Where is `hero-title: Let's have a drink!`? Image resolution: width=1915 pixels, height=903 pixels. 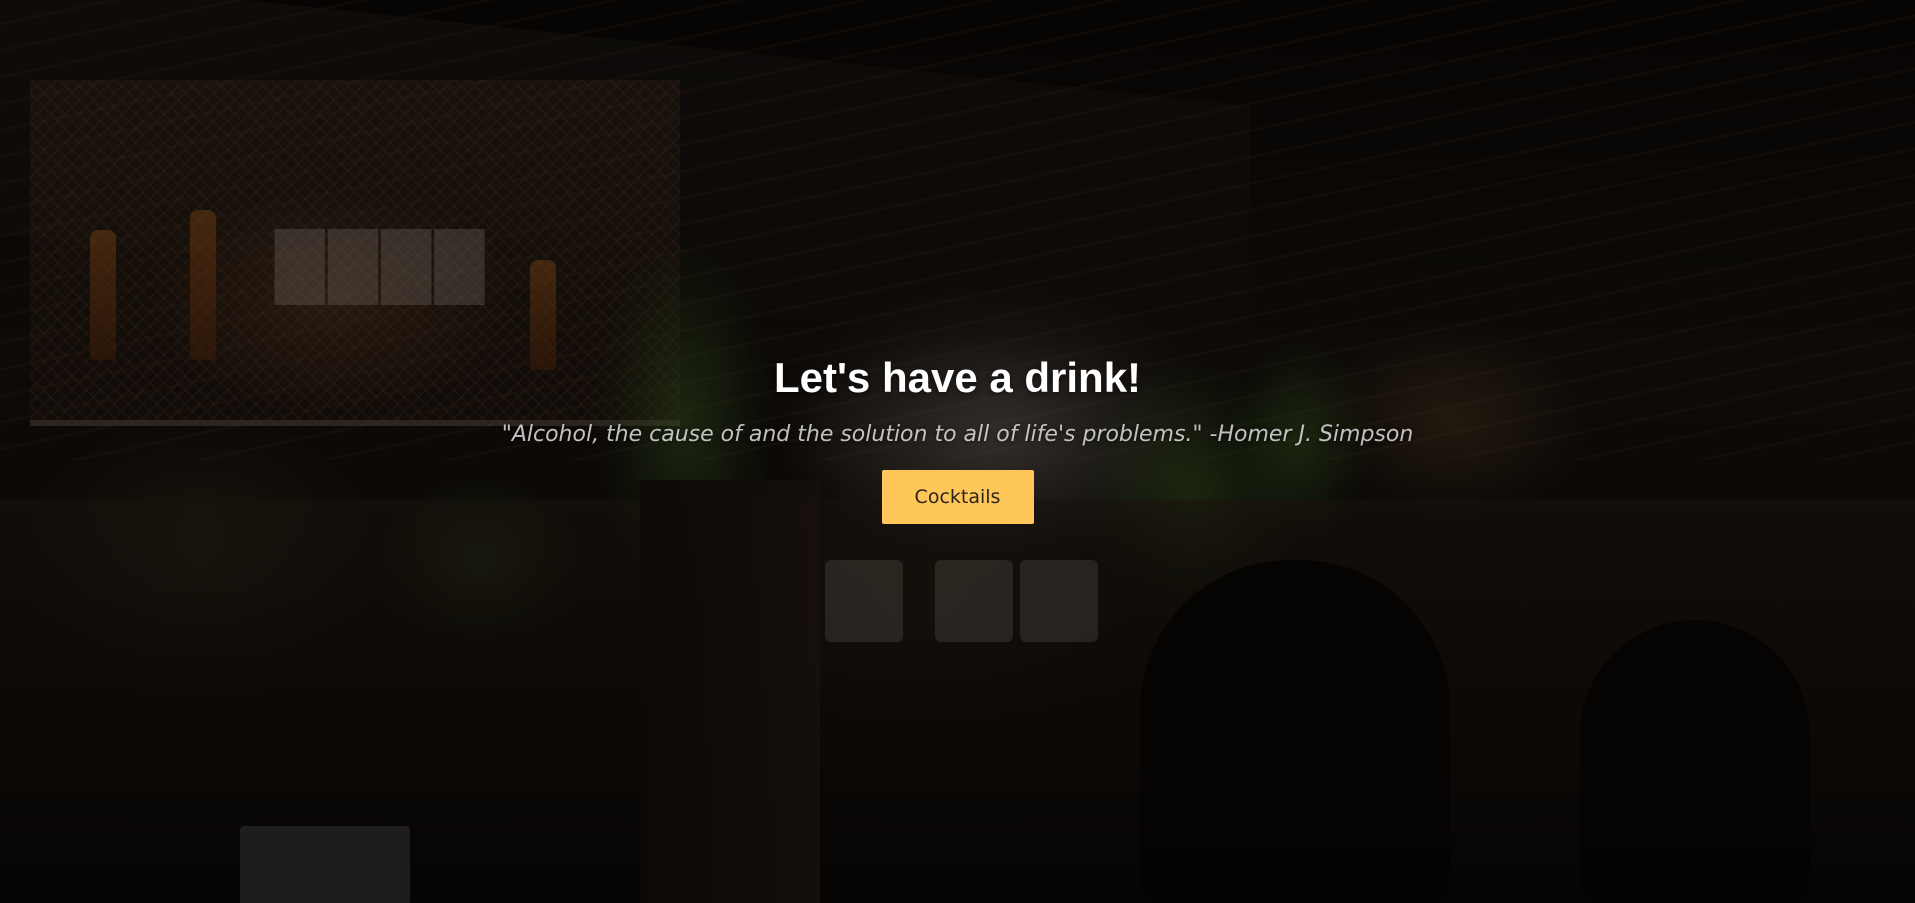
hero-title: Let's have a drink! is located at coordinates (957, 377).